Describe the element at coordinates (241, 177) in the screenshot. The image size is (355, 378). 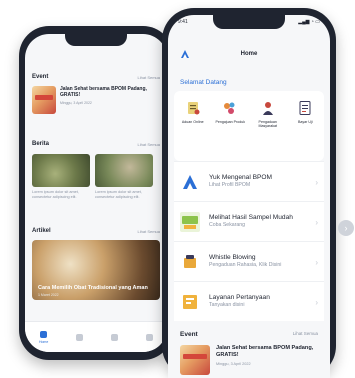
I see `list-item-title: Yuk Mengenal BPOM` at that location.